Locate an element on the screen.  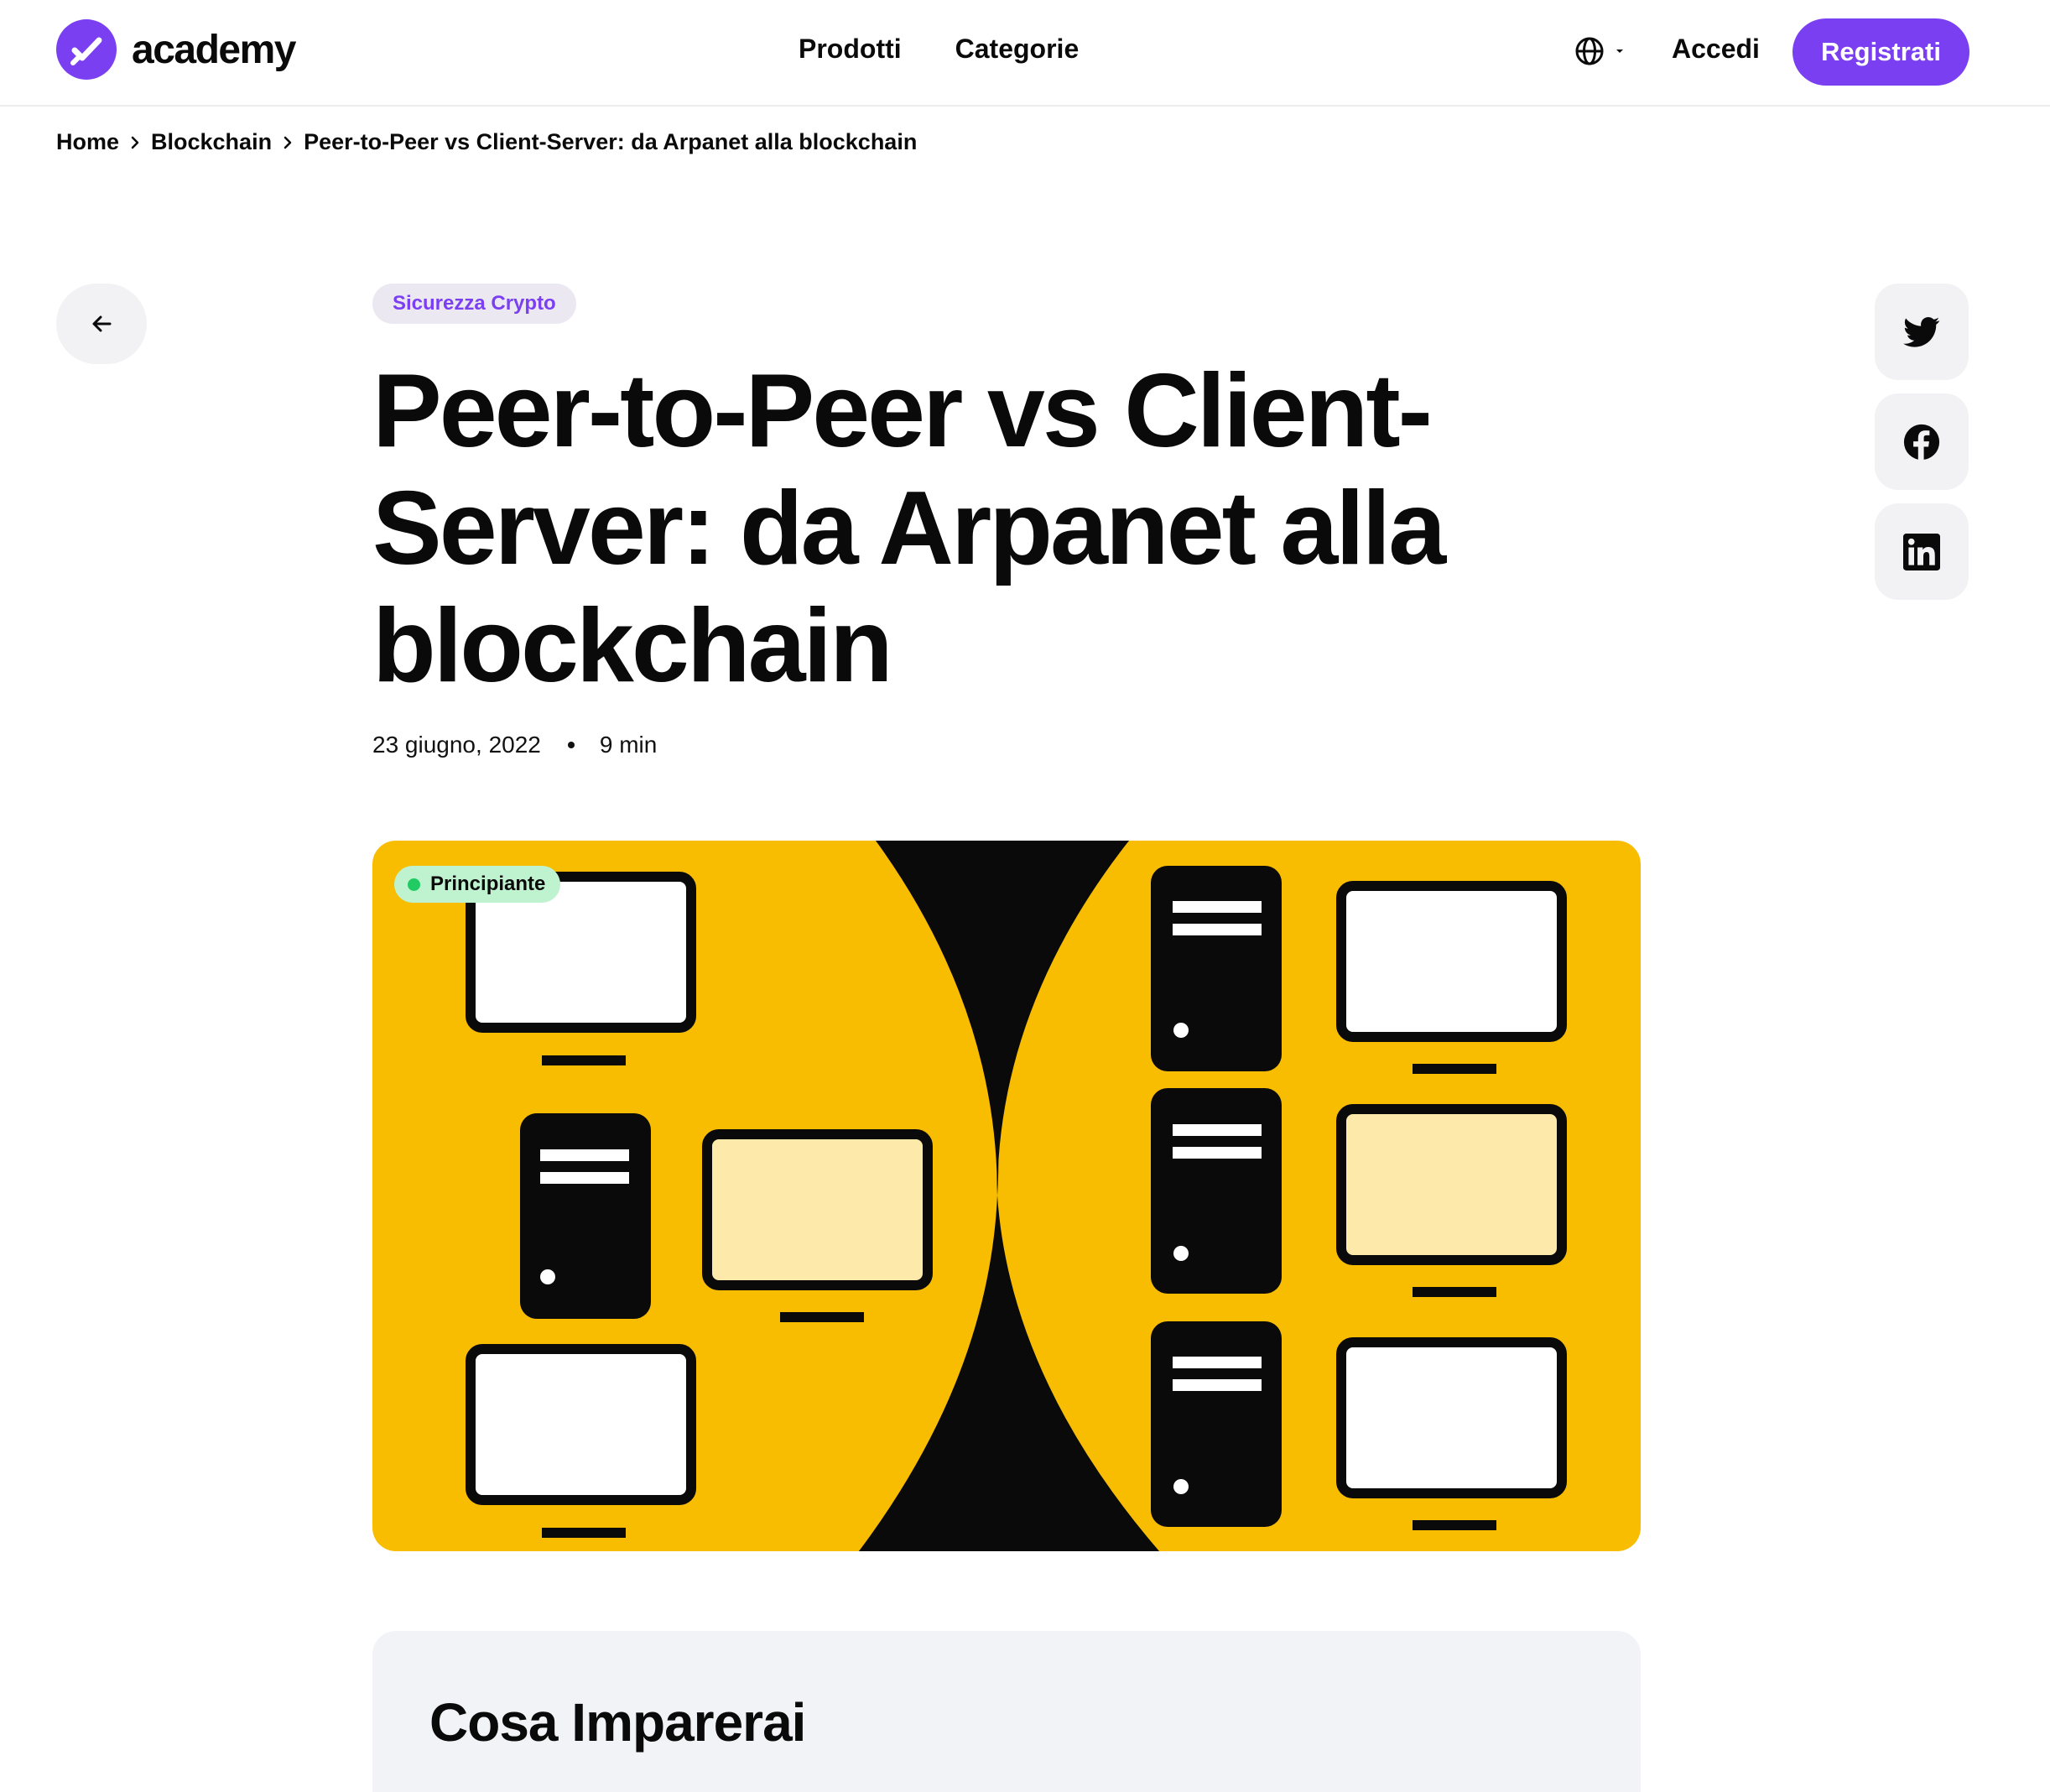
read-time: 9 min is located at coordinates (628, 745).